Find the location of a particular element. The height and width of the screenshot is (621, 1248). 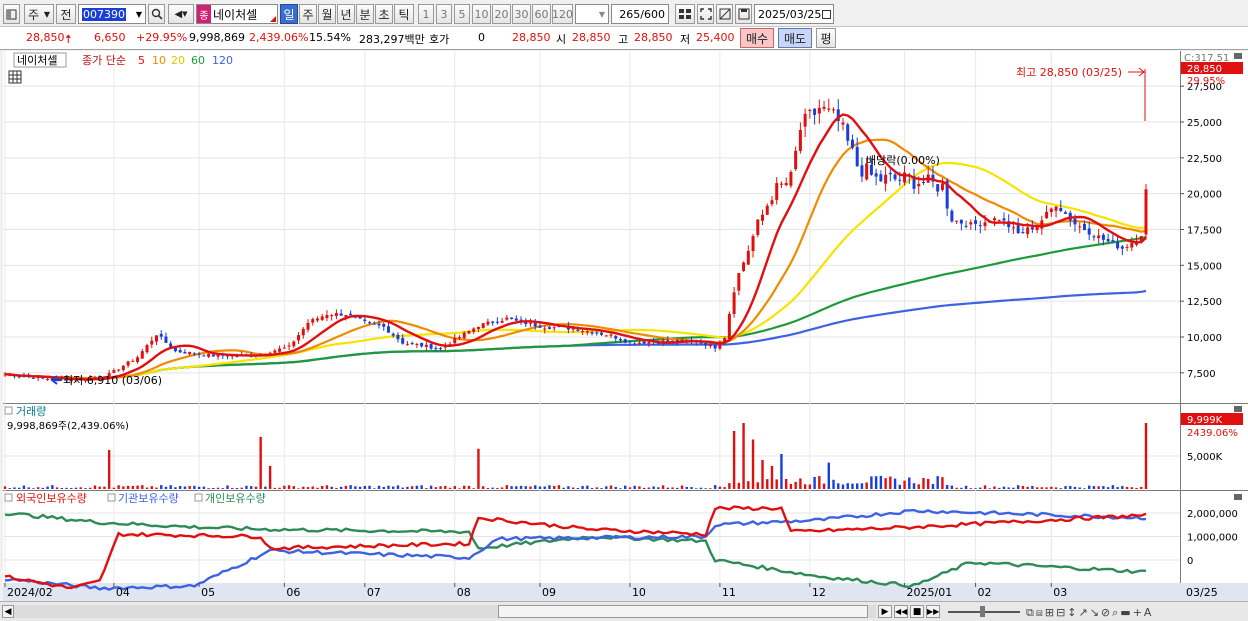

sell-button: 매도 is located at coordinates (795, 38).